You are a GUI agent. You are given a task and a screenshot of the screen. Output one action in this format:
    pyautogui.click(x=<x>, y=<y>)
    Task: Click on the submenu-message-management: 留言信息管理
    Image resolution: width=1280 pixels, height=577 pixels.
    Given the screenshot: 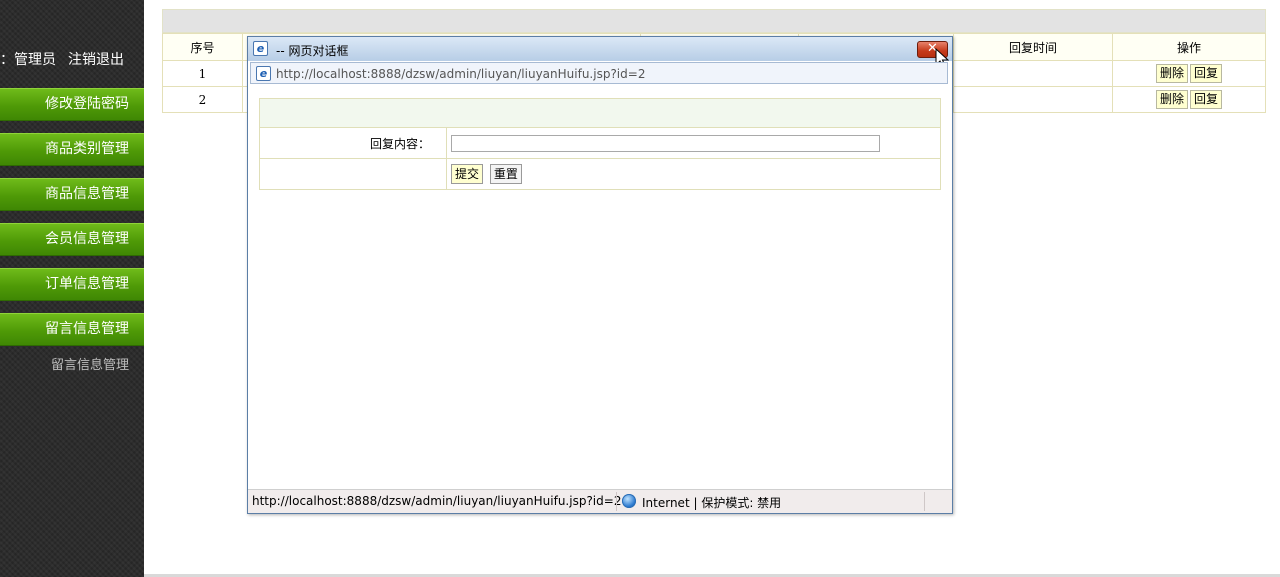 What is the action you would take?
    pyautogui.click(x=72, y=363)
    